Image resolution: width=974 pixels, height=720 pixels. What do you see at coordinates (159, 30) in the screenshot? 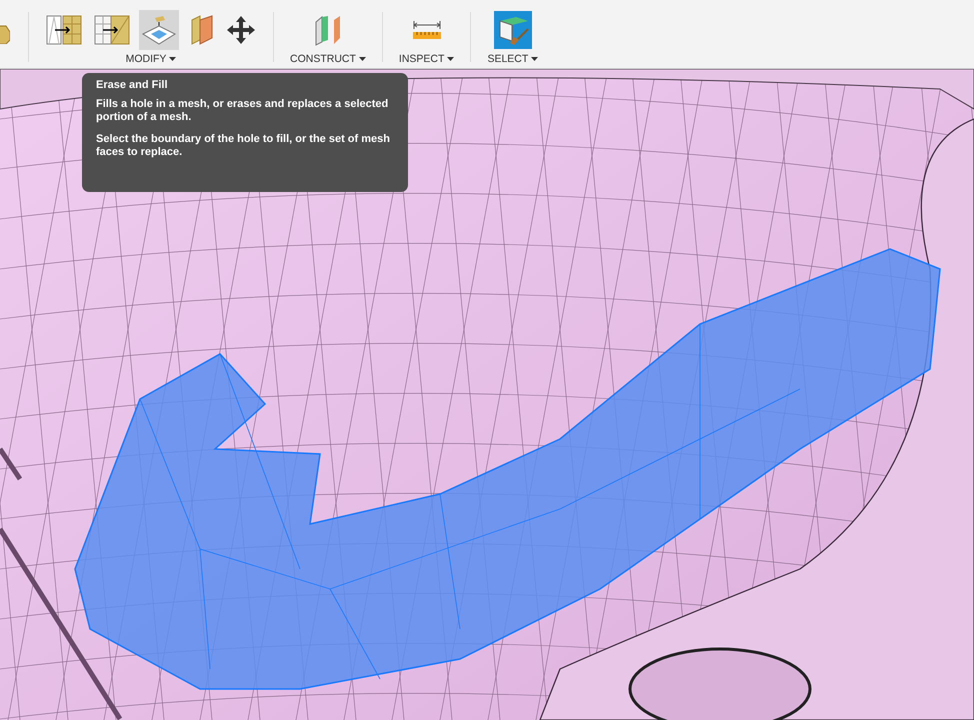
I see `erase-fill-icon` at bounding box center [159, 30].